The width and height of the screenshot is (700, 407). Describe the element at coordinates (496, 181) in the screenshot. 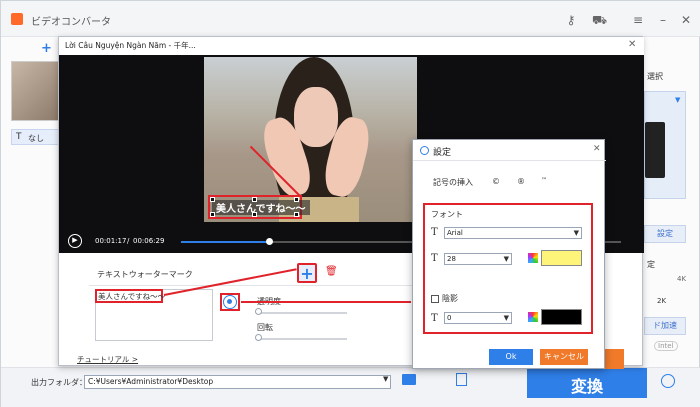

I see `copyright-symbol-button: ©` at that location.